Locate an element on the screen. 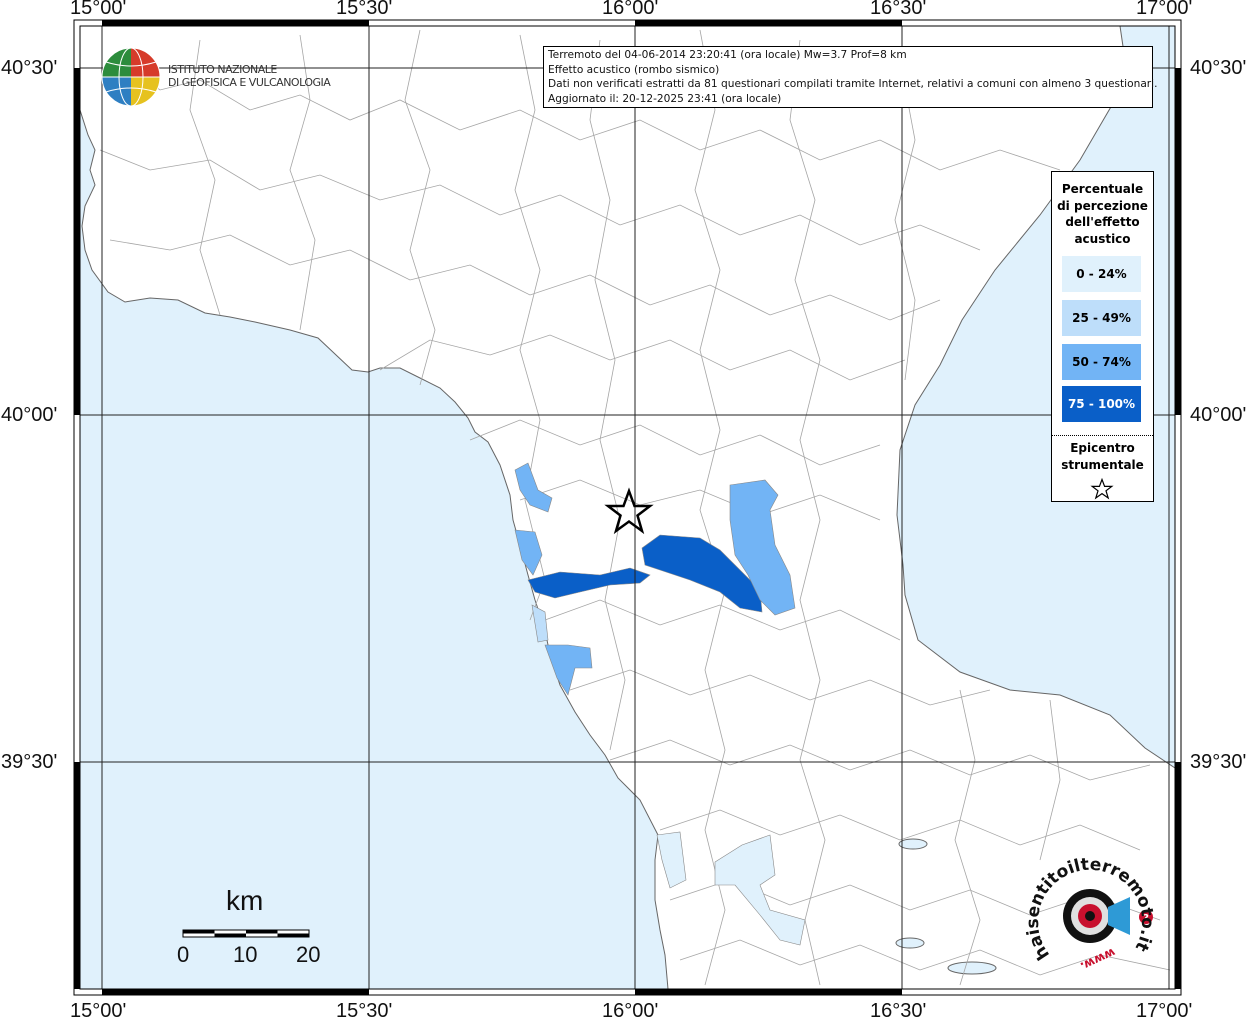 The image size is (1255, 1024). scale-bar-tick-20: 20 is located at coordinates (308, 954).